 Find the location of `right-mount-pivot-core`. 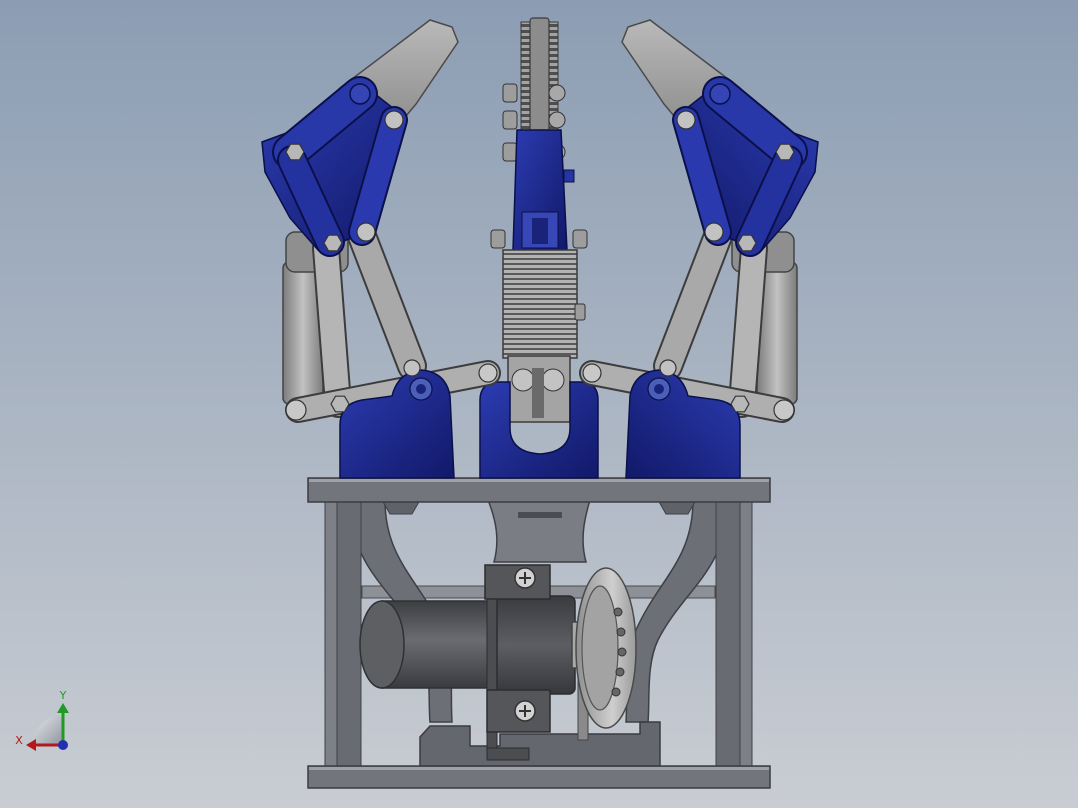

right-mount-pivot-core is located at coordinates (659, 389).